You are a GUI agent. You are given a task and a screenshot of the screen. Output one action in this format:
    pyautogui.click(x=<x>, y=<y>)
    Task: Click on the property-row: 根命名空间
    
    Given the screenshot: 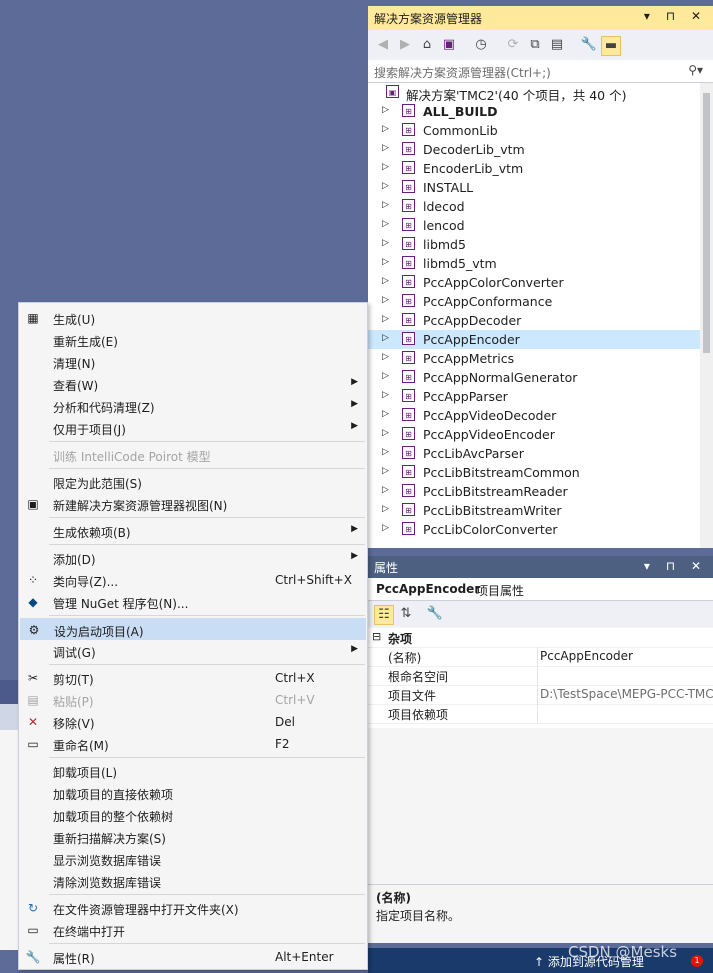 What is the action you would take?
    pyautogui.click(x=540, y=676)
    